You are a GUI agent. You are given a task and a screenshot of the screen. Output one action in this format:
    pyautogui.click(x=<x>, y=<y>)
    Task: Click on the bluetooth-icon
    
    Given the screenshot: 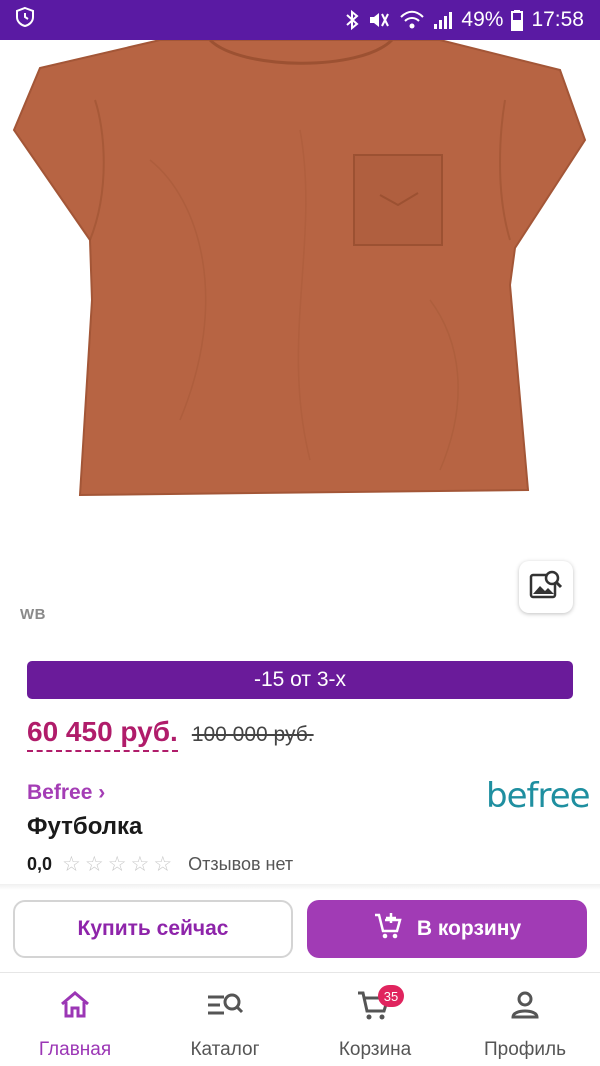 What is the action you would take?
    pyautogui.click(x=352, y=20)
    